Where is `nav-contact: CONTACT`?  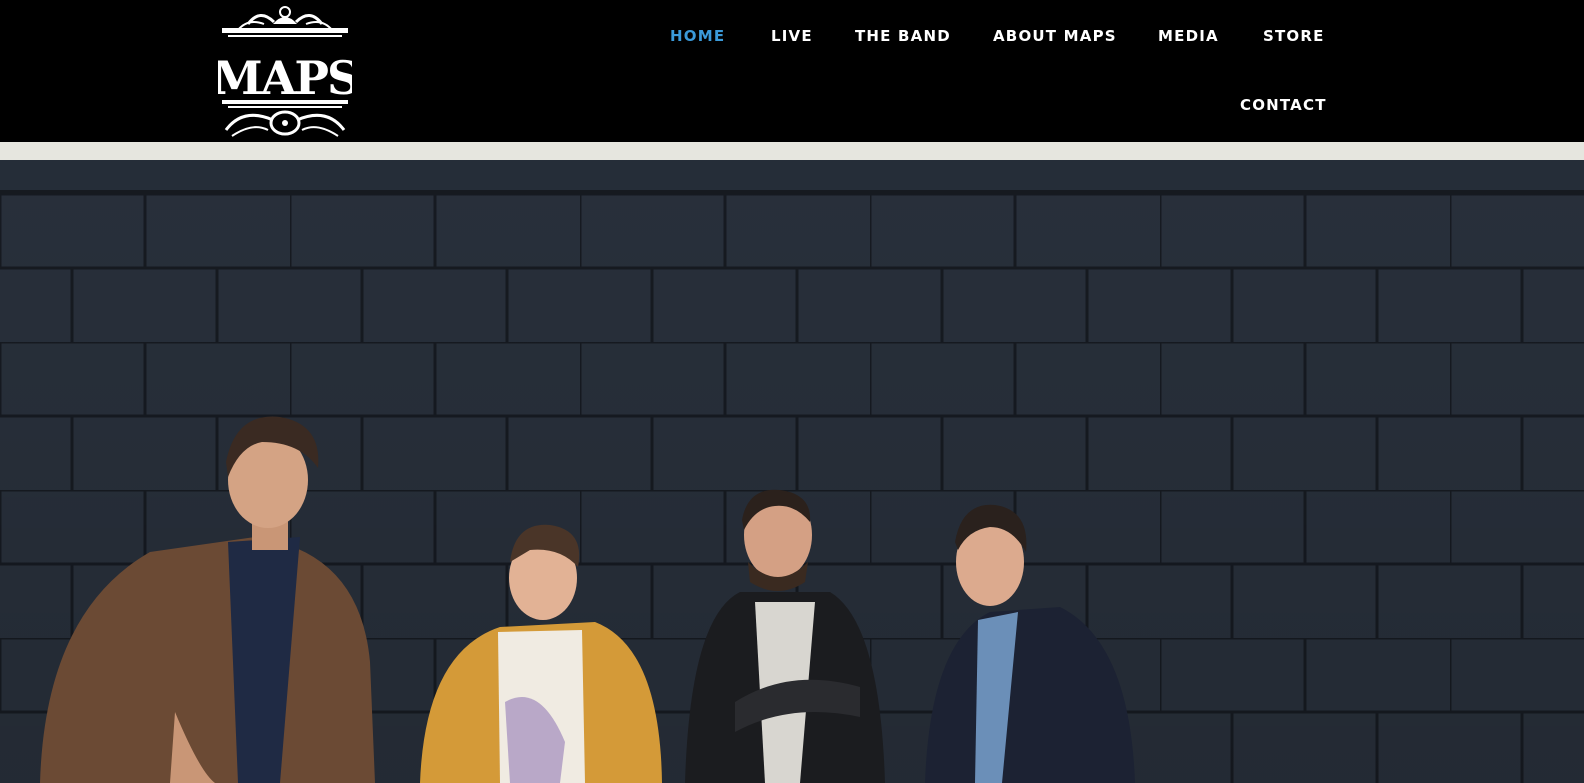 nav-contact: CONTACT is located at coordinates (1283, 105).